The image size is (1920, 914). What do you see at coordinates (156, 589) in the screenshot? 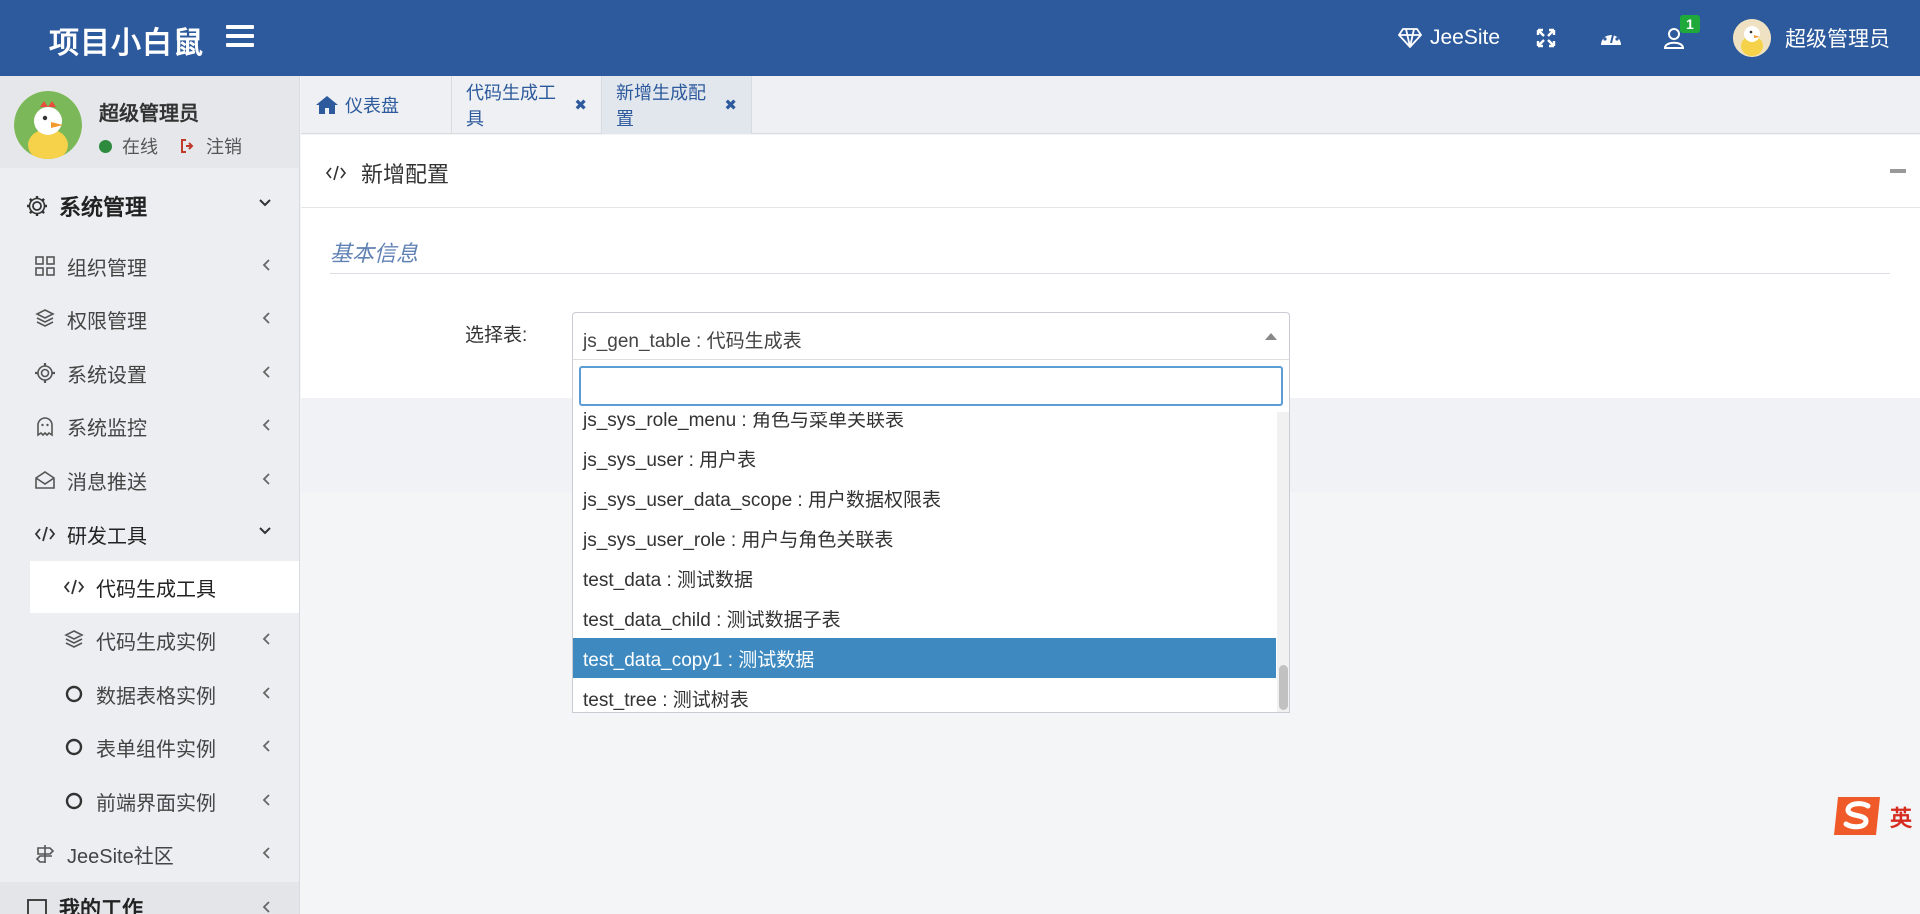
I see `sidebar-item-label: 代码生成工具` at bounding box center [156, 589].